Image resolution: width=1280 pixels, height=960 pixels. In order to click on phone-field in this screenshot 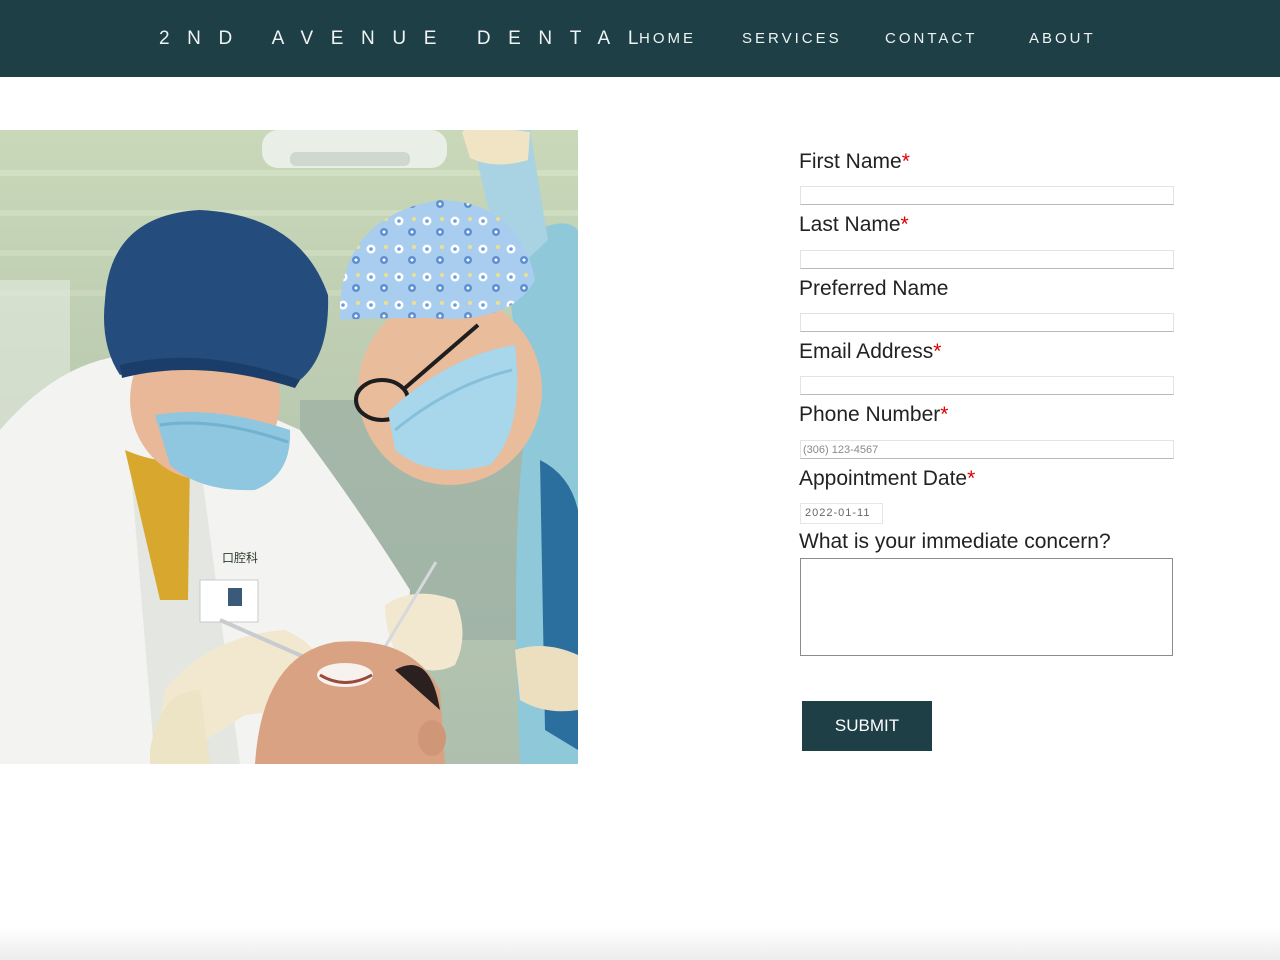, I will do `click(987, 449)`.